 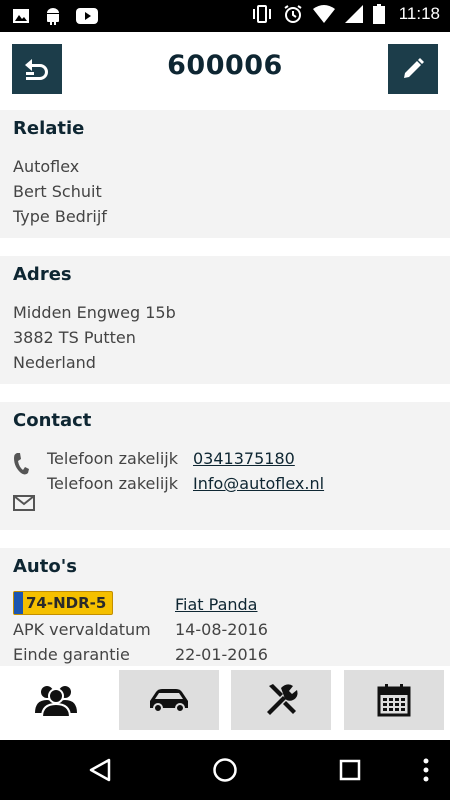 What do you see at coordinates (21, 16) in the screenshot?
I see `image-icon` at bounding box center [21, 16].